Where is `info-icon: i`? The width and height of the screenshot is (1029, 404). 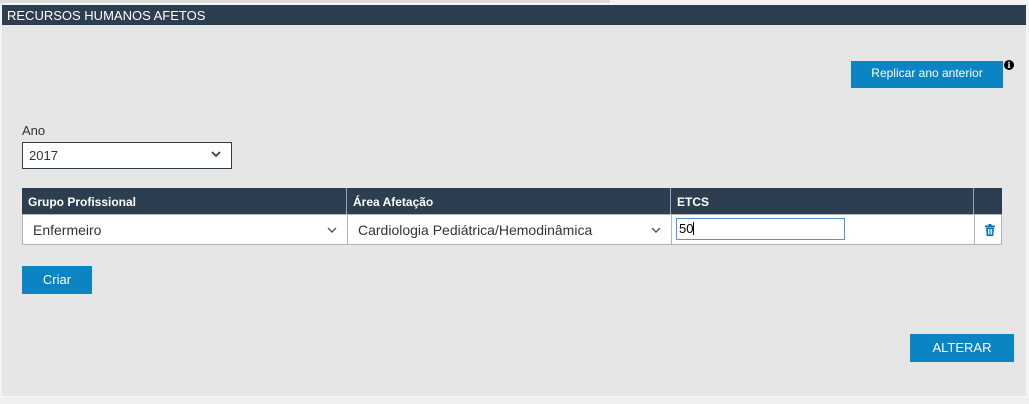
info-icon: i is located at coordinates (1009, 65).